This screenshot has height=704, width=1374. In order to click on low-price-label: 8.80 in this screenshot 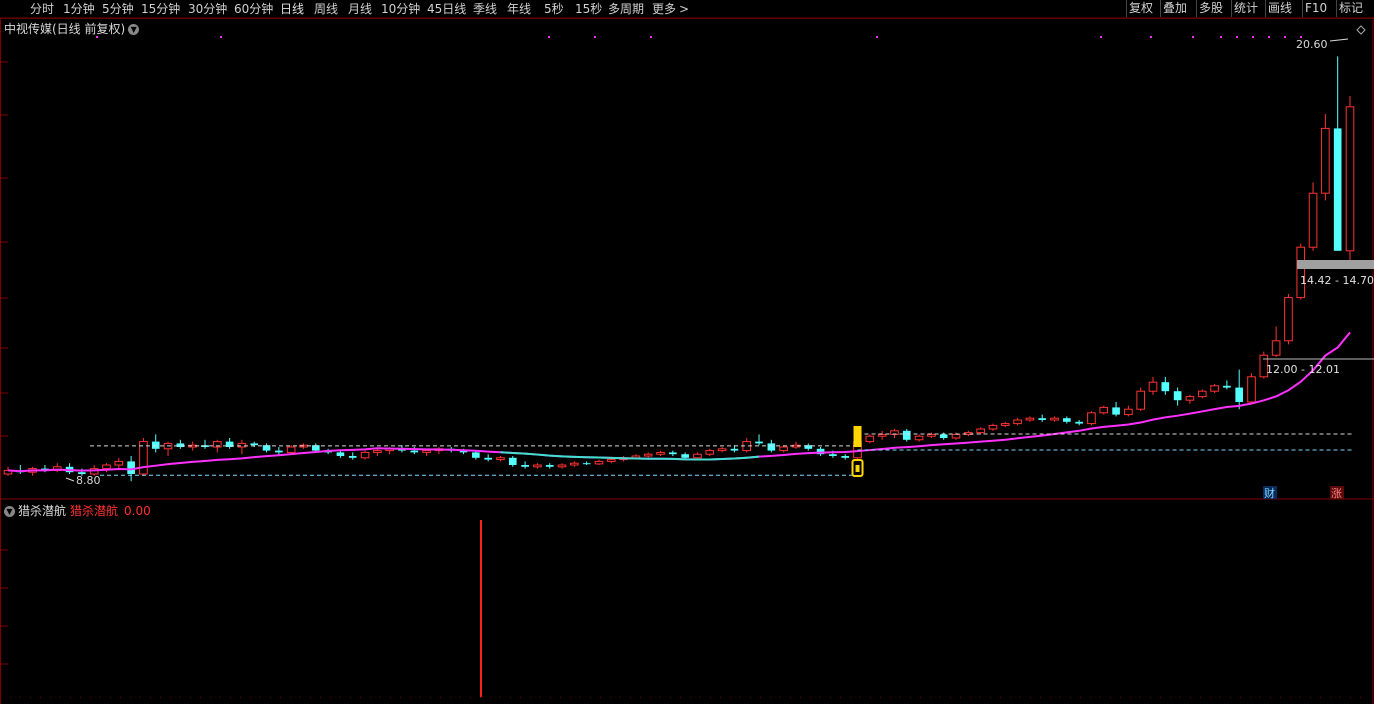, I will do `click(88, 480)`.